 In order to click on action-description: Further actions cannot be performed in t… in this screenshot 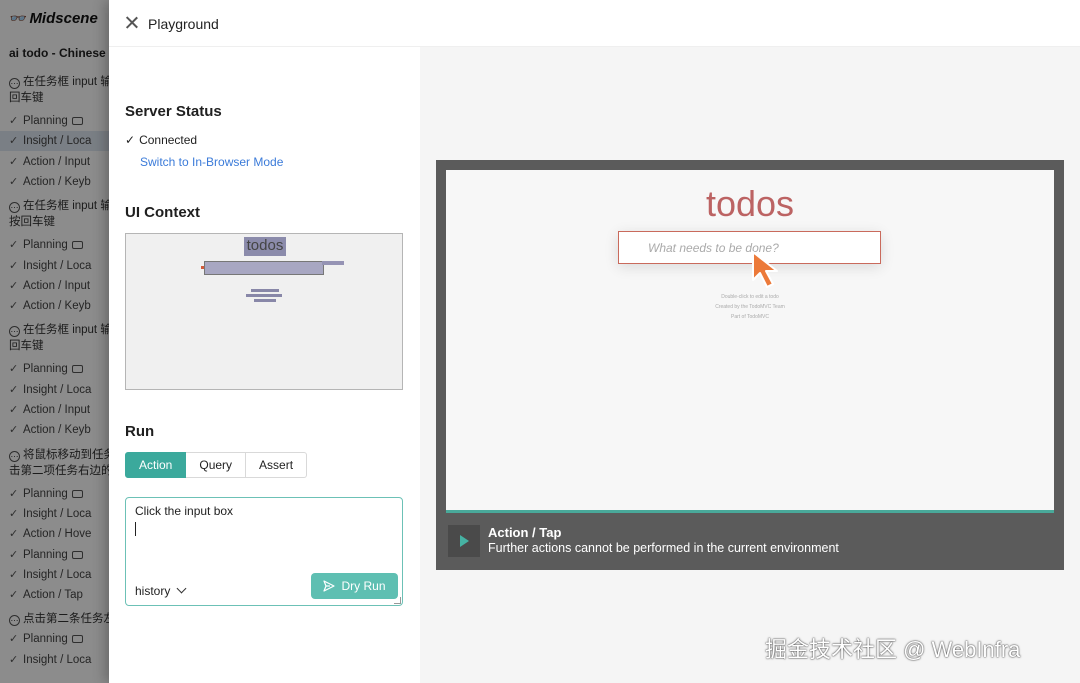, I will do `click(663, 548)`.